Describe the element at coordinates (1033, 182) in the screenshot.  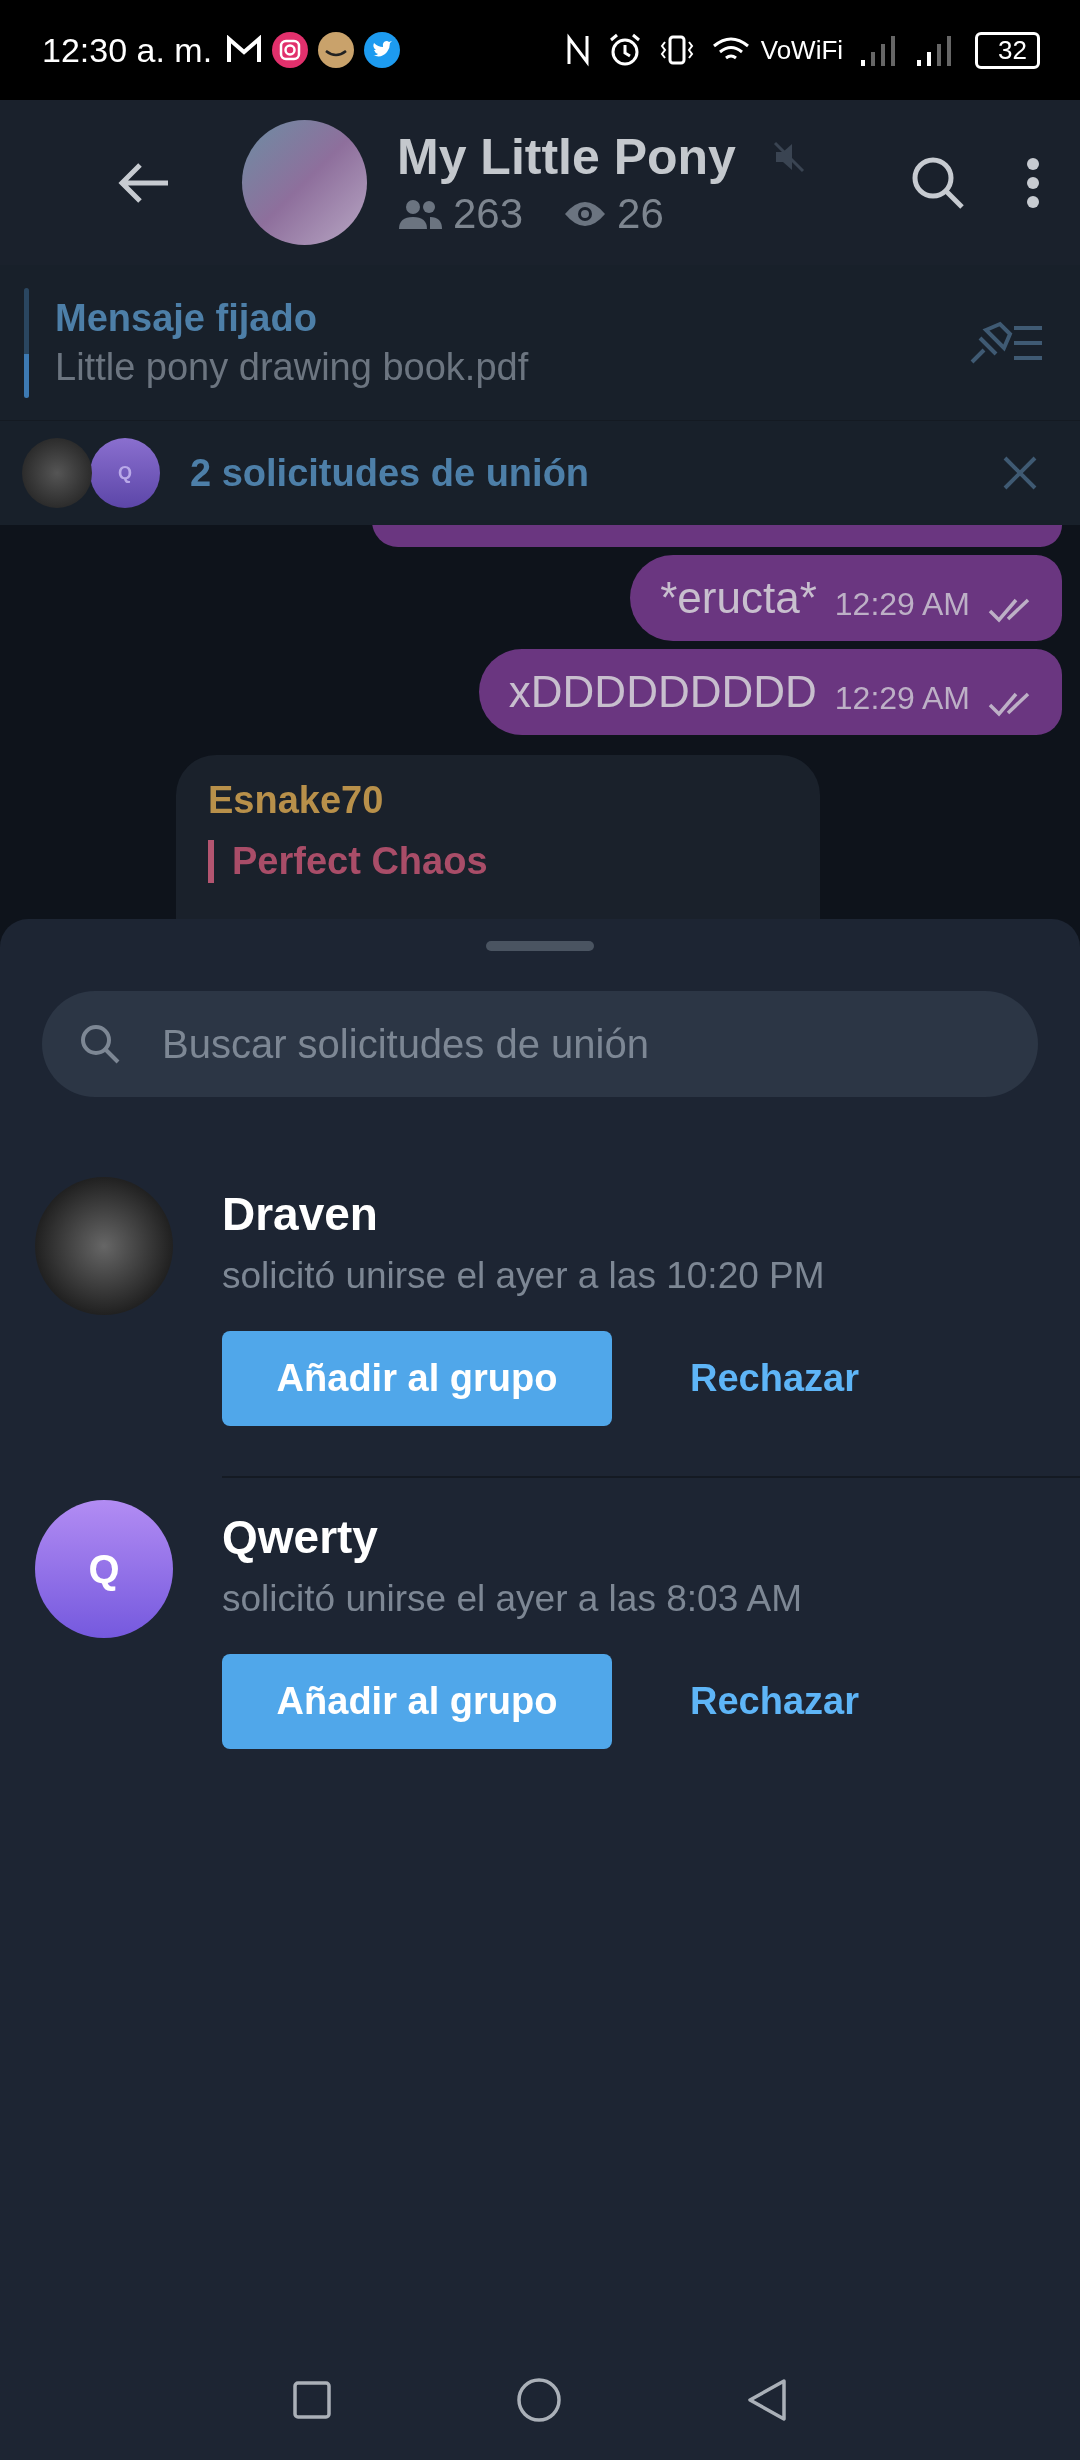
I see `more-options-icon` at that location.